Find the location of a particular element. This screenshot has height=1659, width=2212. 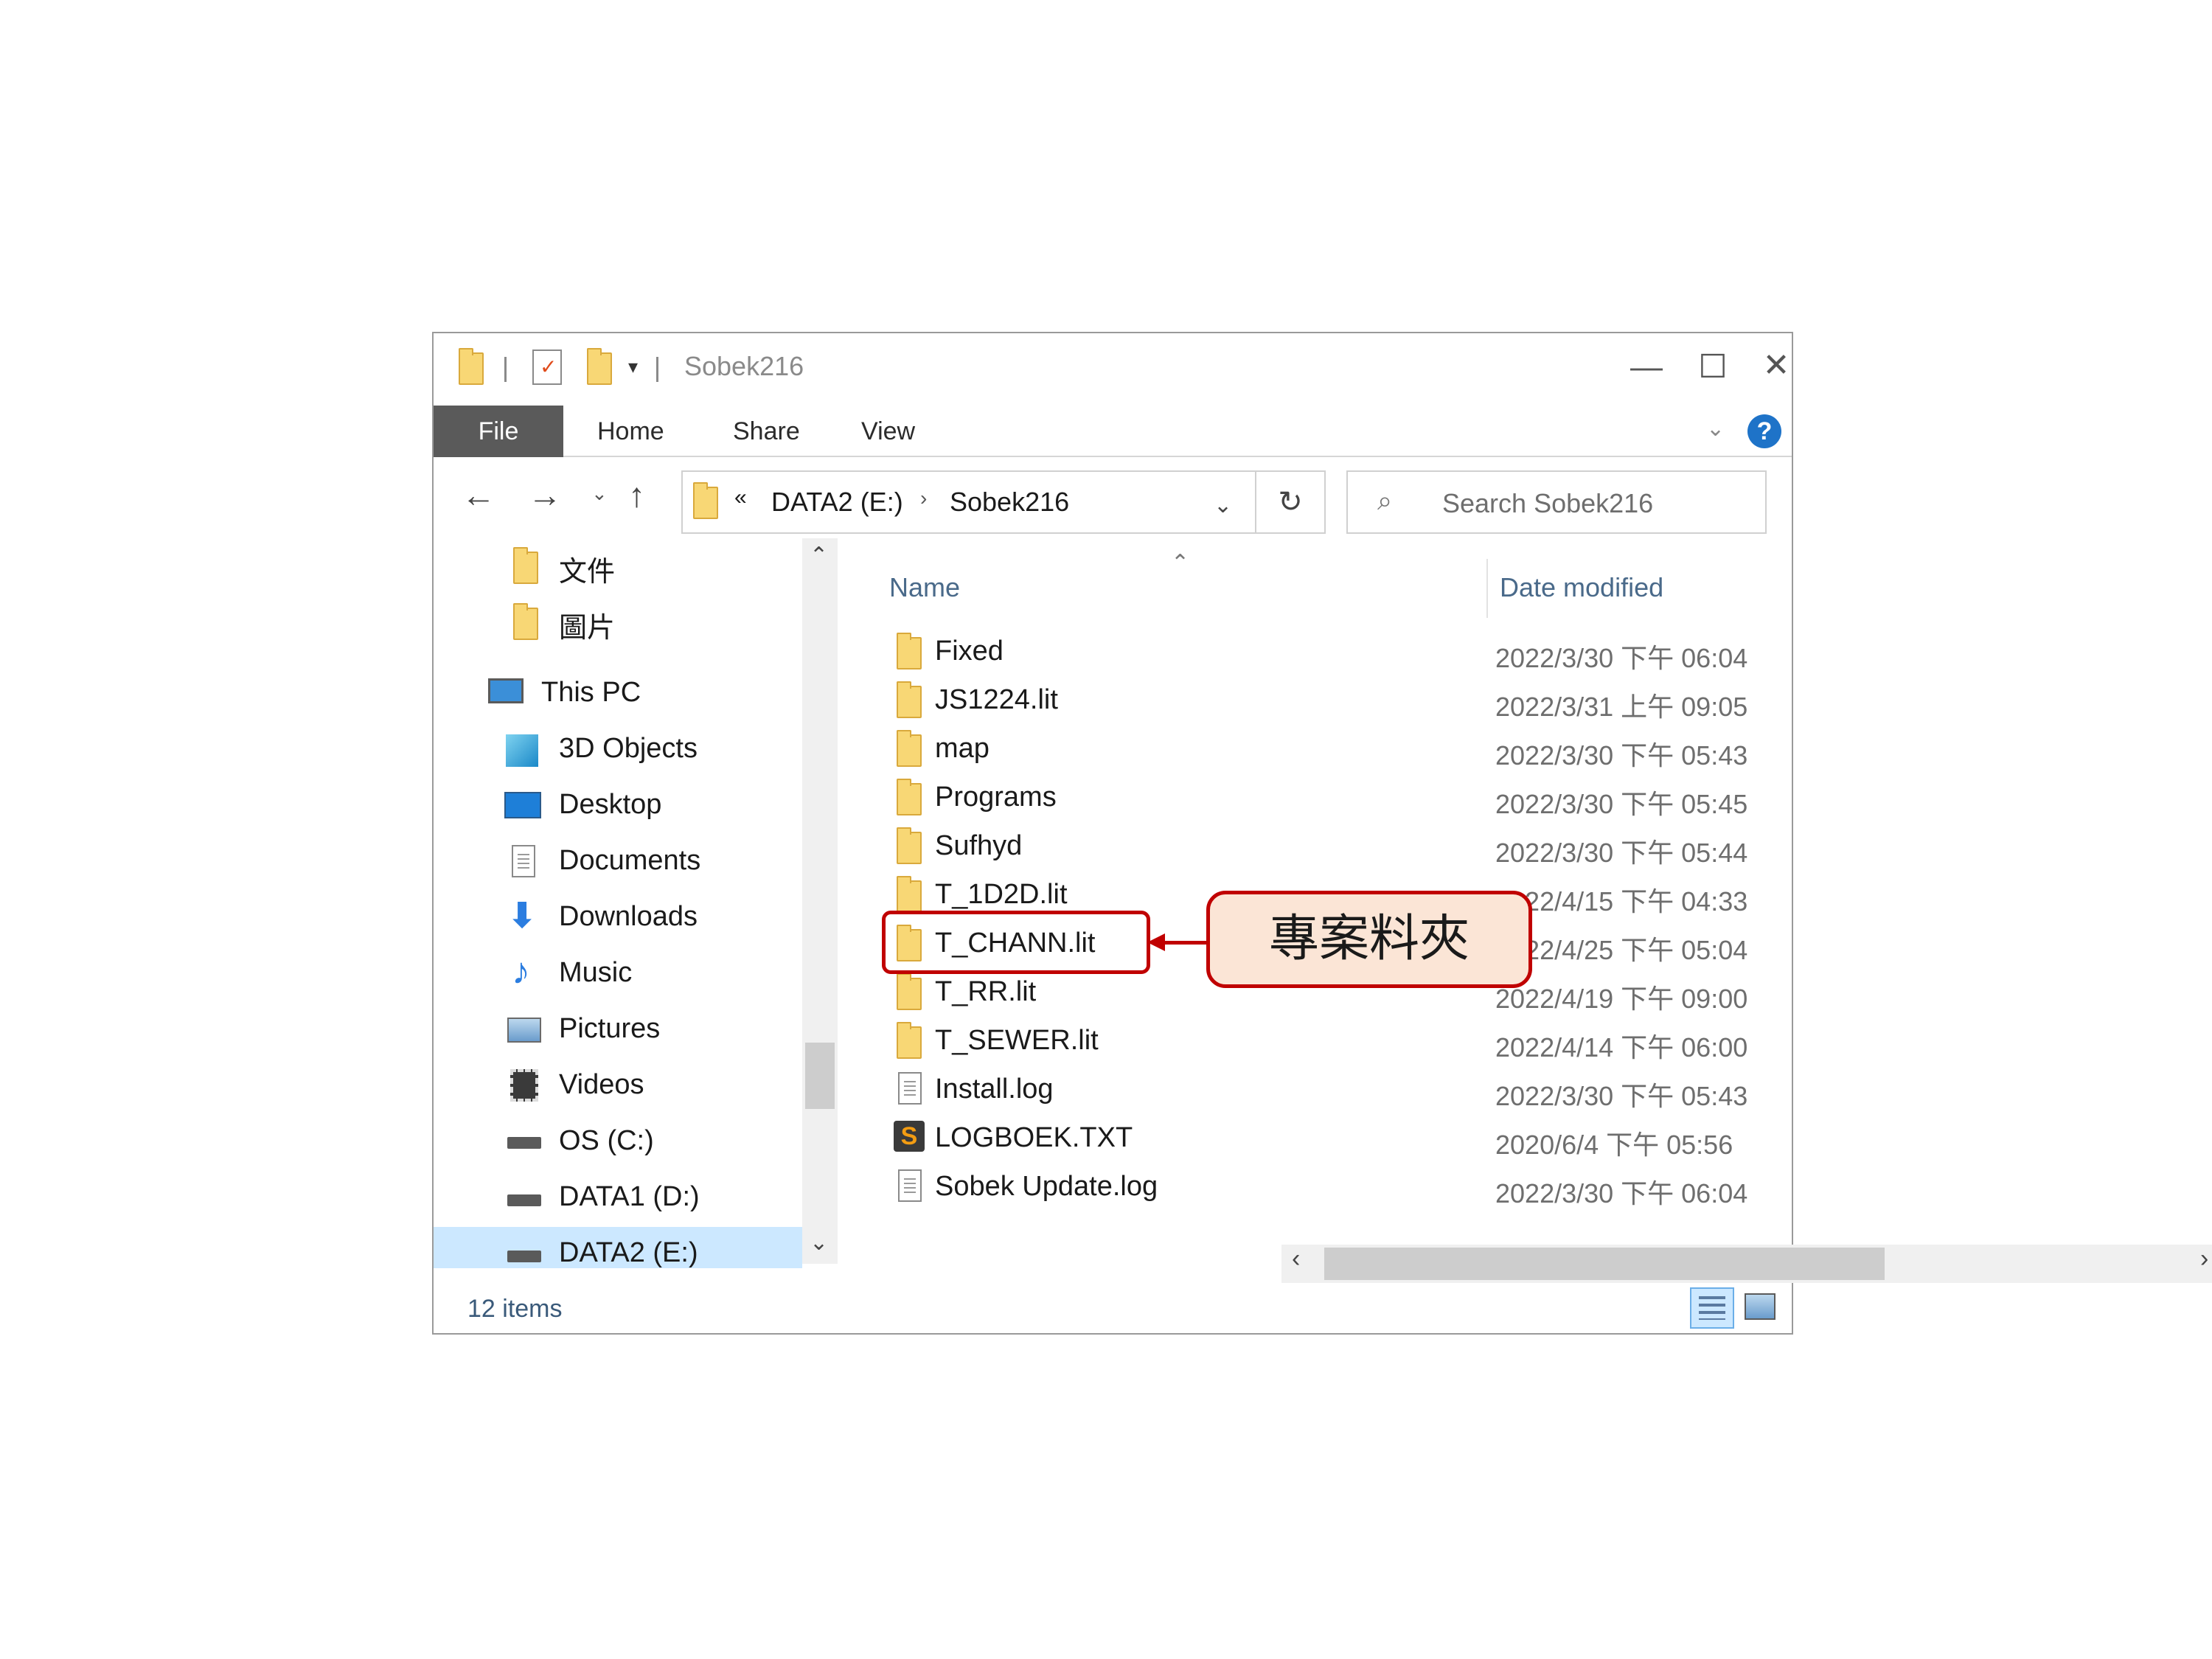

file-row: S LOGBOEK.TXT 2020/6/4 下午 05:56 is located at coordinates (1333, 1137).